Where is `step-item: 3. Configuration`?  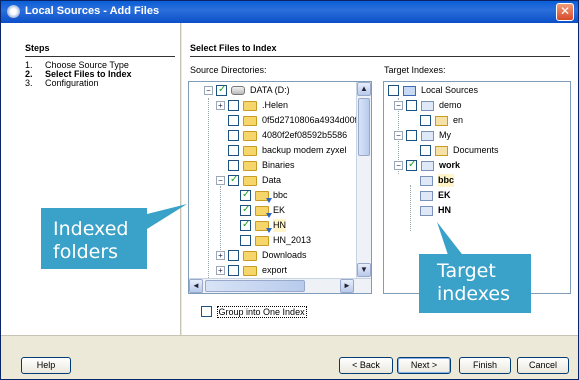
step-item: 3. Configuration is located at coordinates (78, 83).